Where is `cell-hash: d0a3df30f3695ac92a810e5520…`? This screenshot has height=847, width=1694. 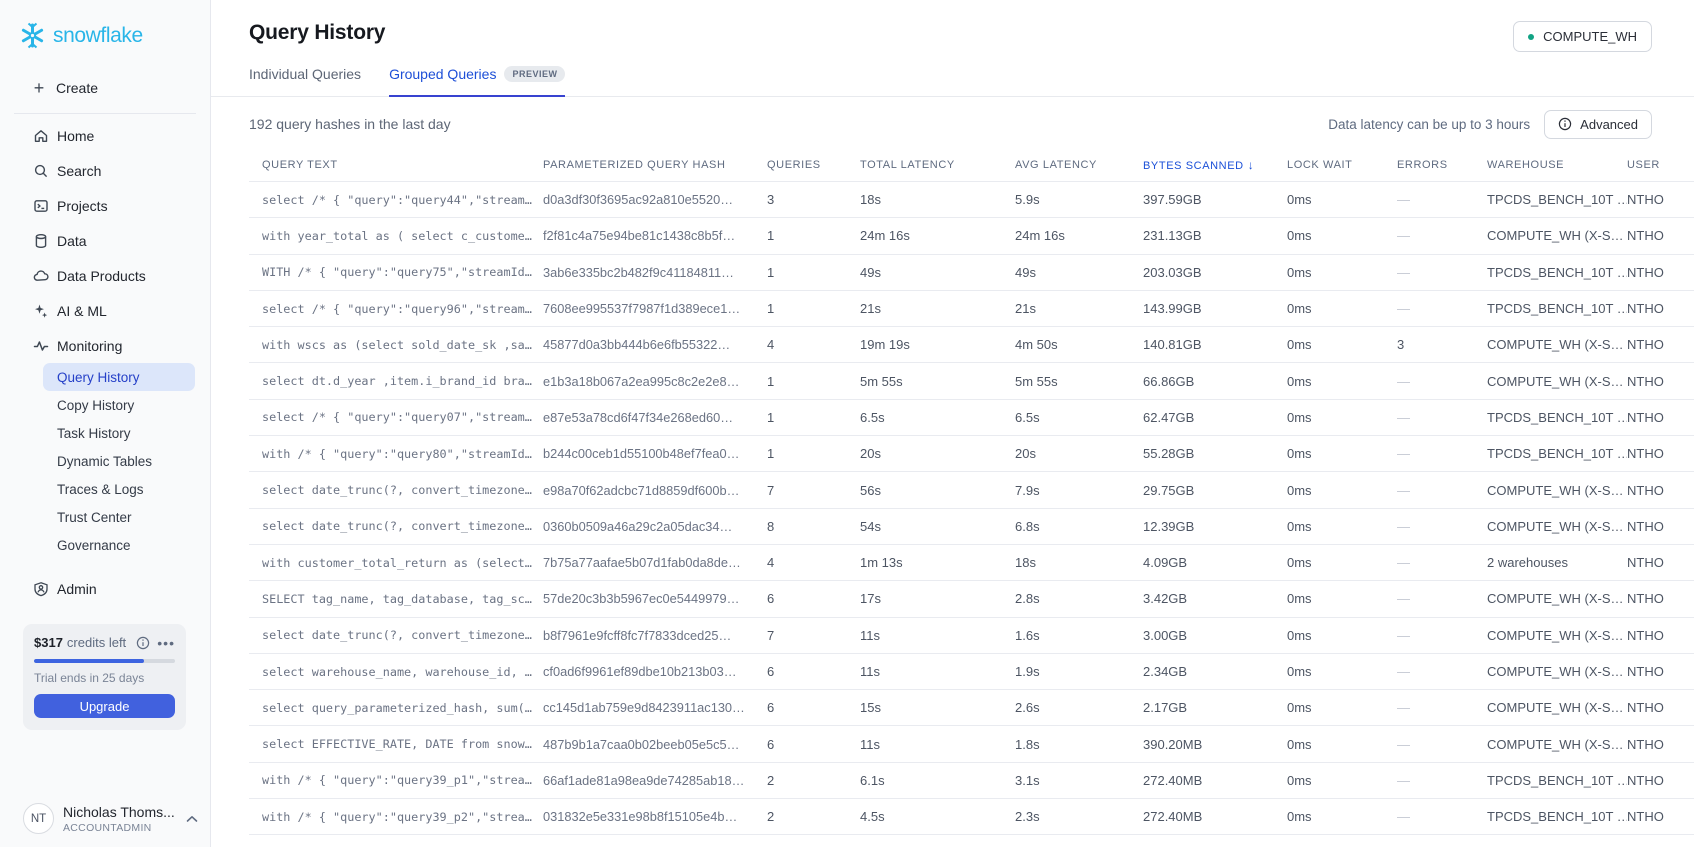
cell-hash: d0a3df30f3695ac92a810e5520… is located at coordinates (638, 200).